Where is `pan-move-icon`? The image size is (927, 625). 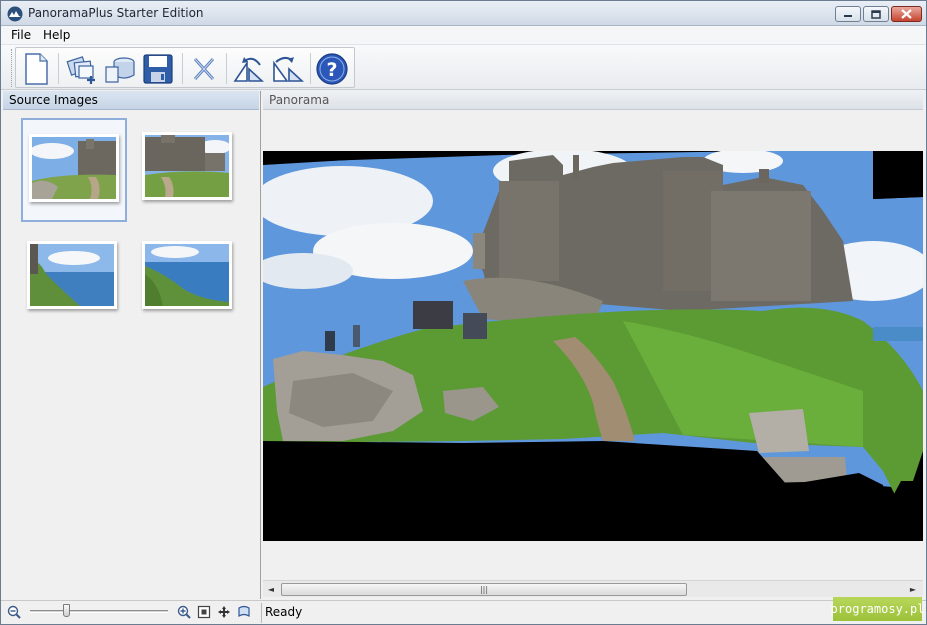
pan-move-icon is located at coordinates (224, 612).